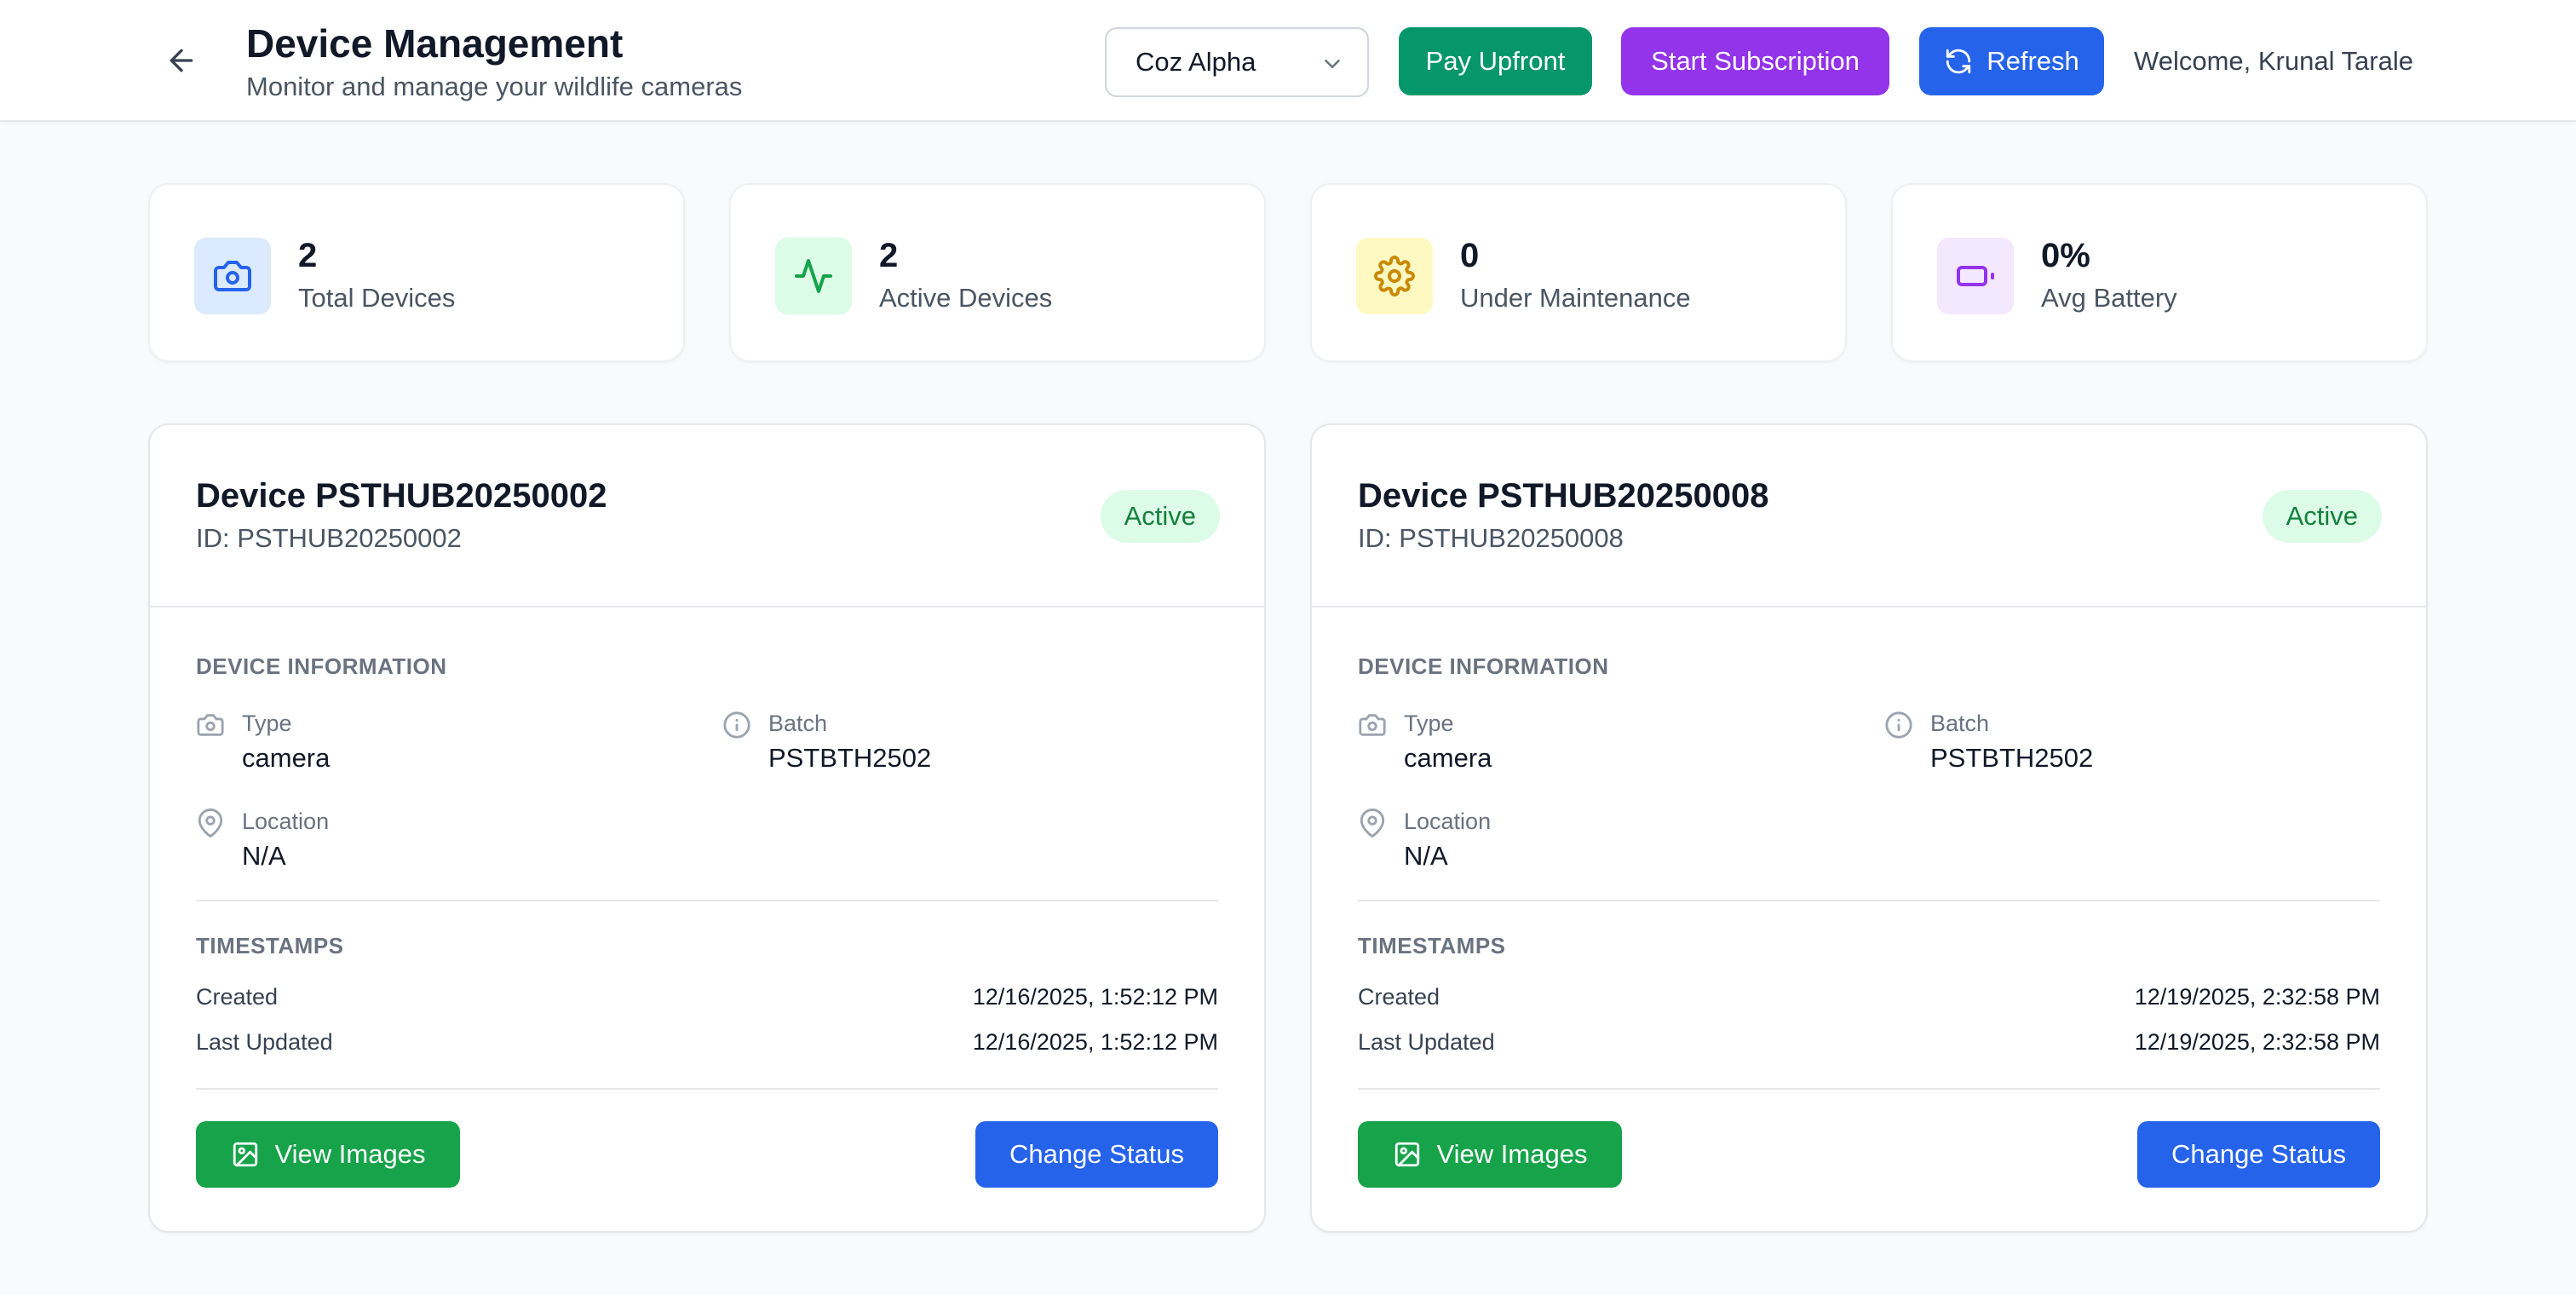  What do you see at coordinates (1470, 256) in the screenshot?
I see `stat-value: 0` at bounding box center [1470, 256].